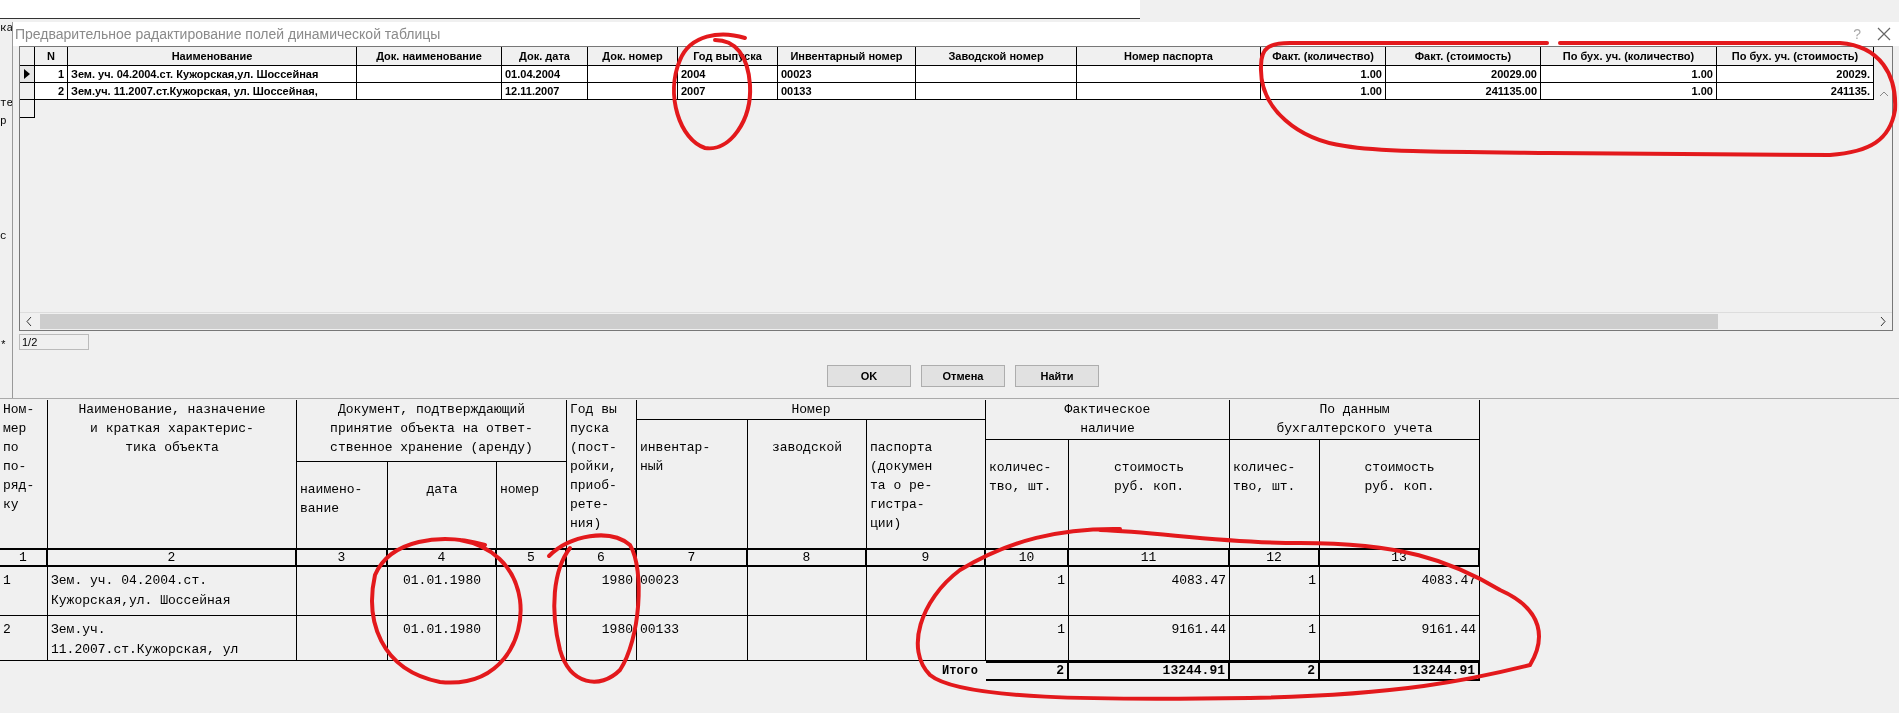 The width and height of the screenshot is (1899, 713). I want to click on table-cell: 01.04.2004, so click(545, 74).